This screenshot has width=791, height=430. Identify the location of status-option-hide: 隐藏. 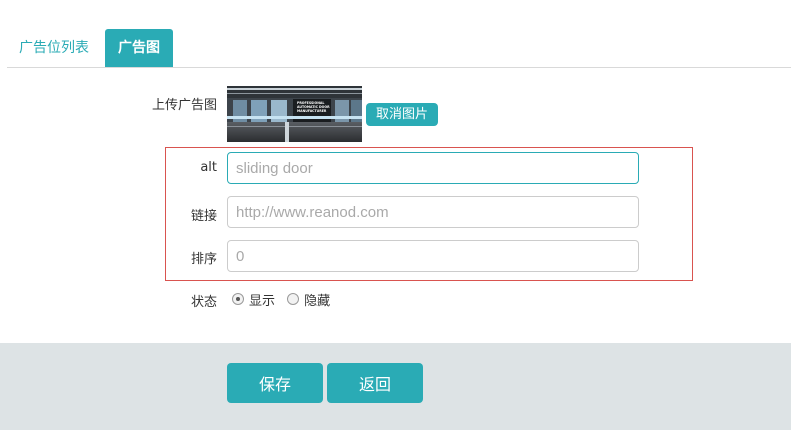
(309, 299).